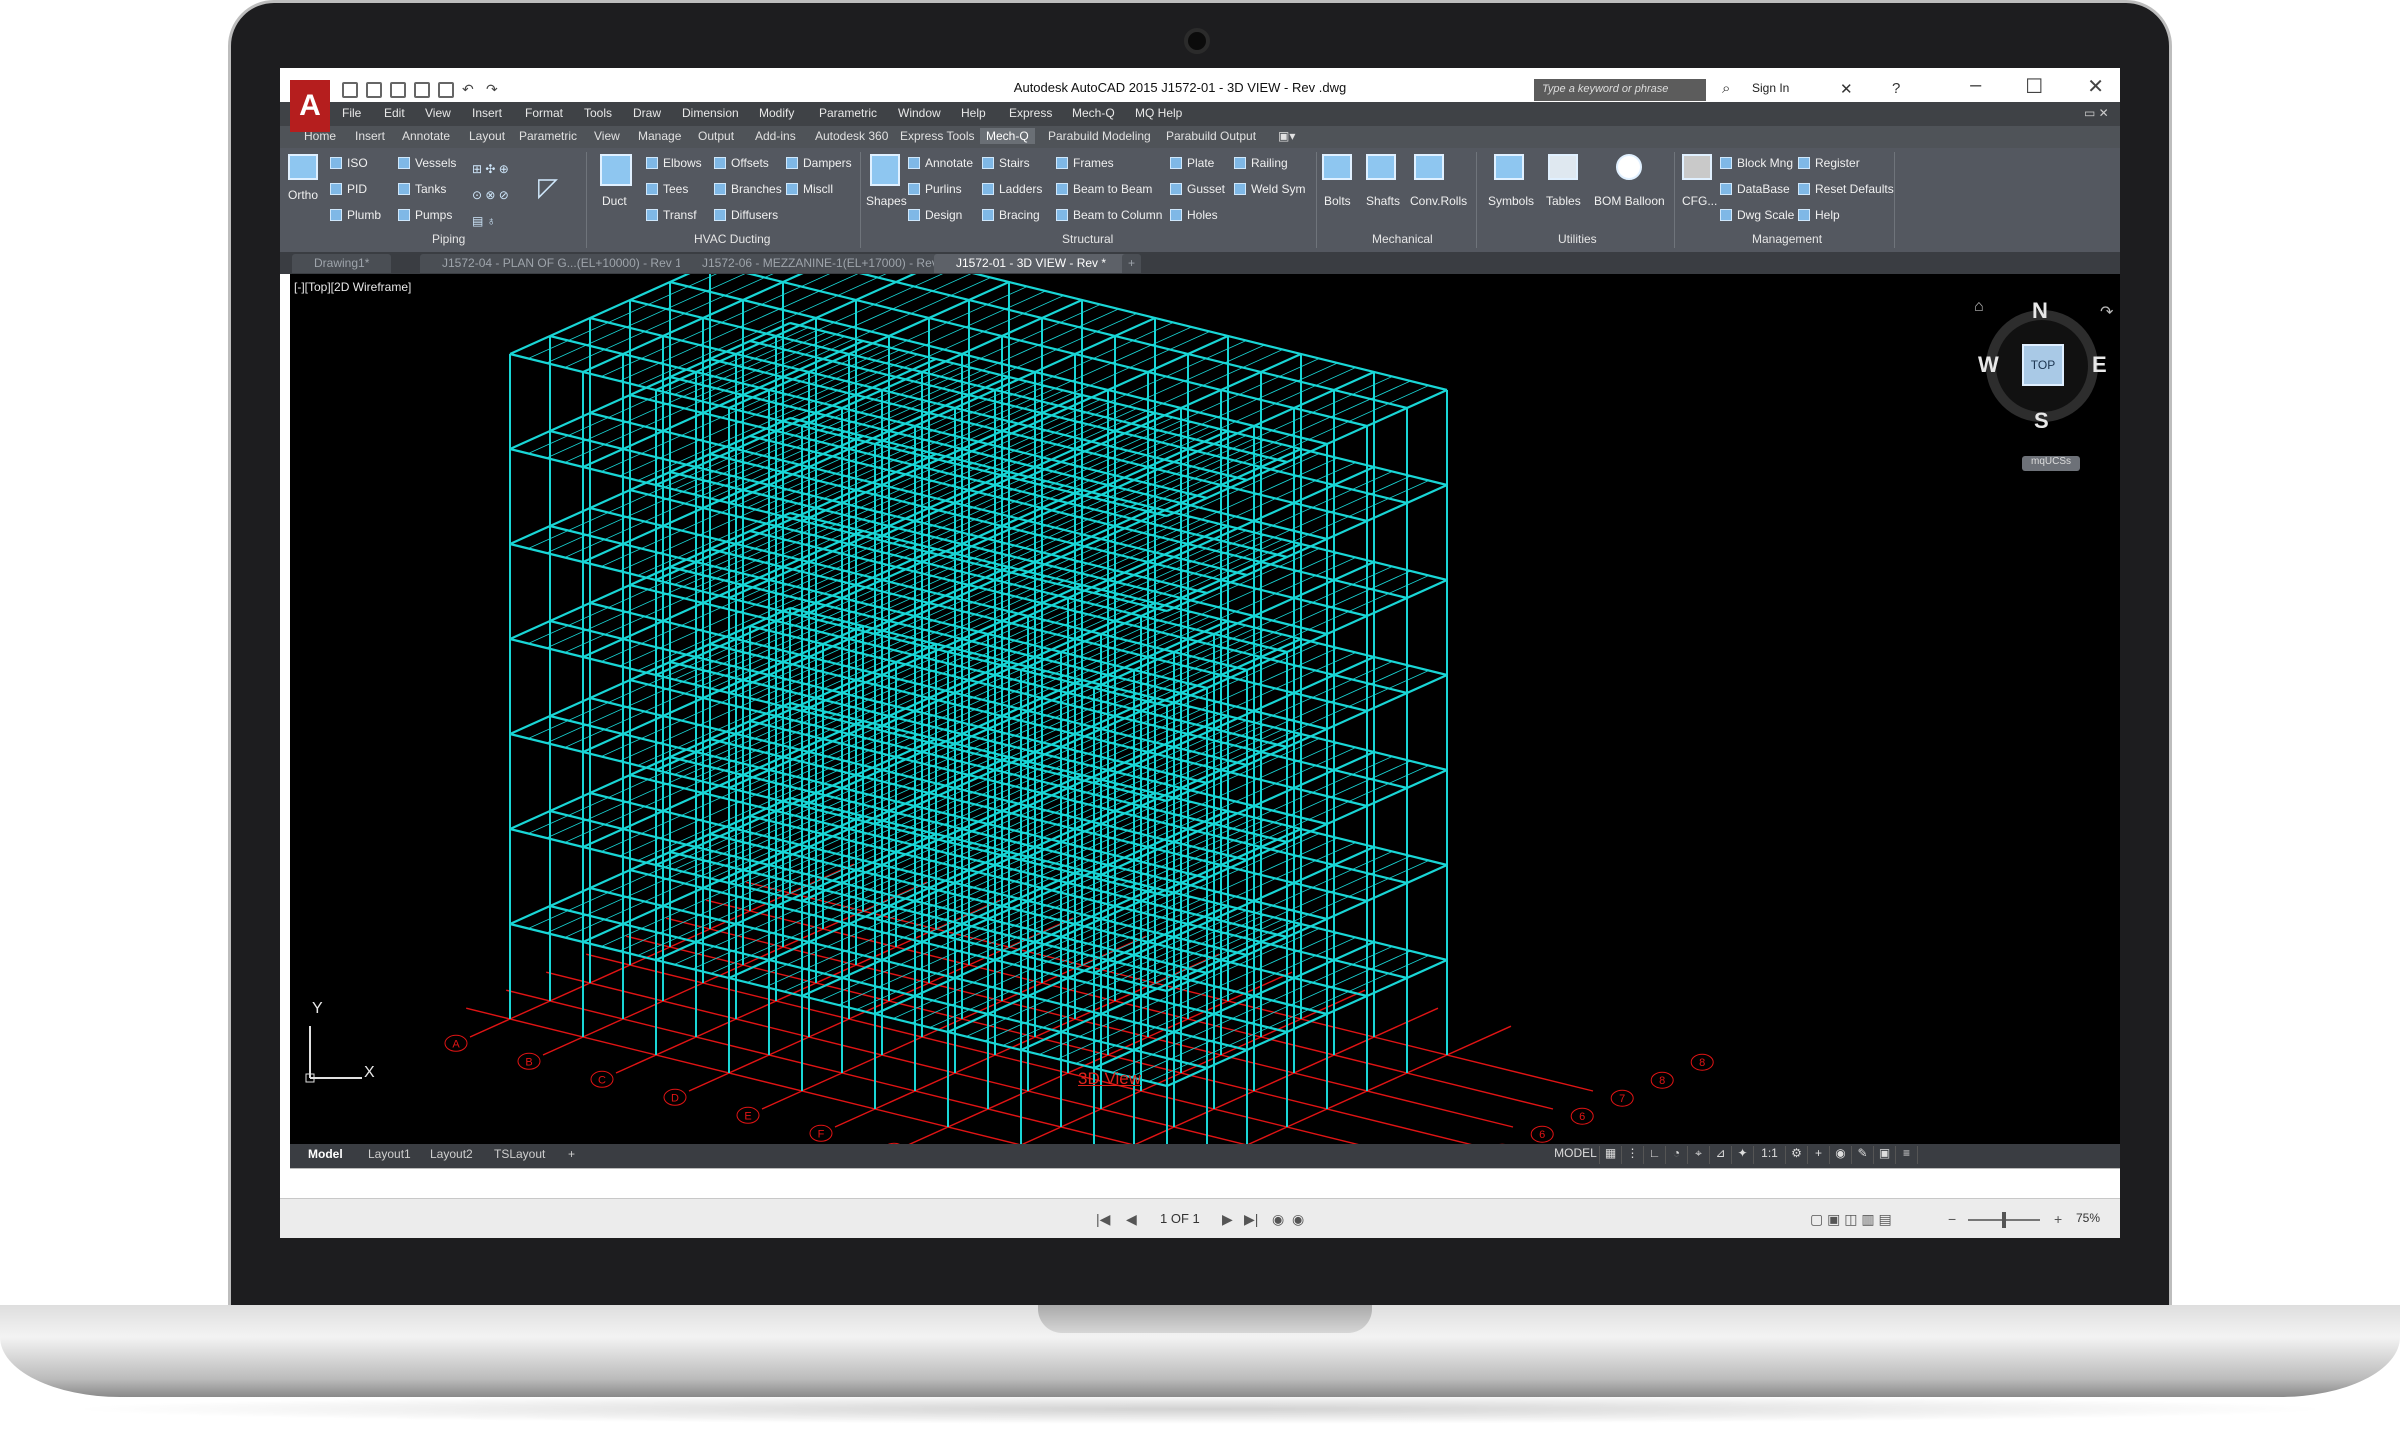 The height and width of the screenshot is (1444, 2400). I want to click on compass-north: N, so click(2040, 311).